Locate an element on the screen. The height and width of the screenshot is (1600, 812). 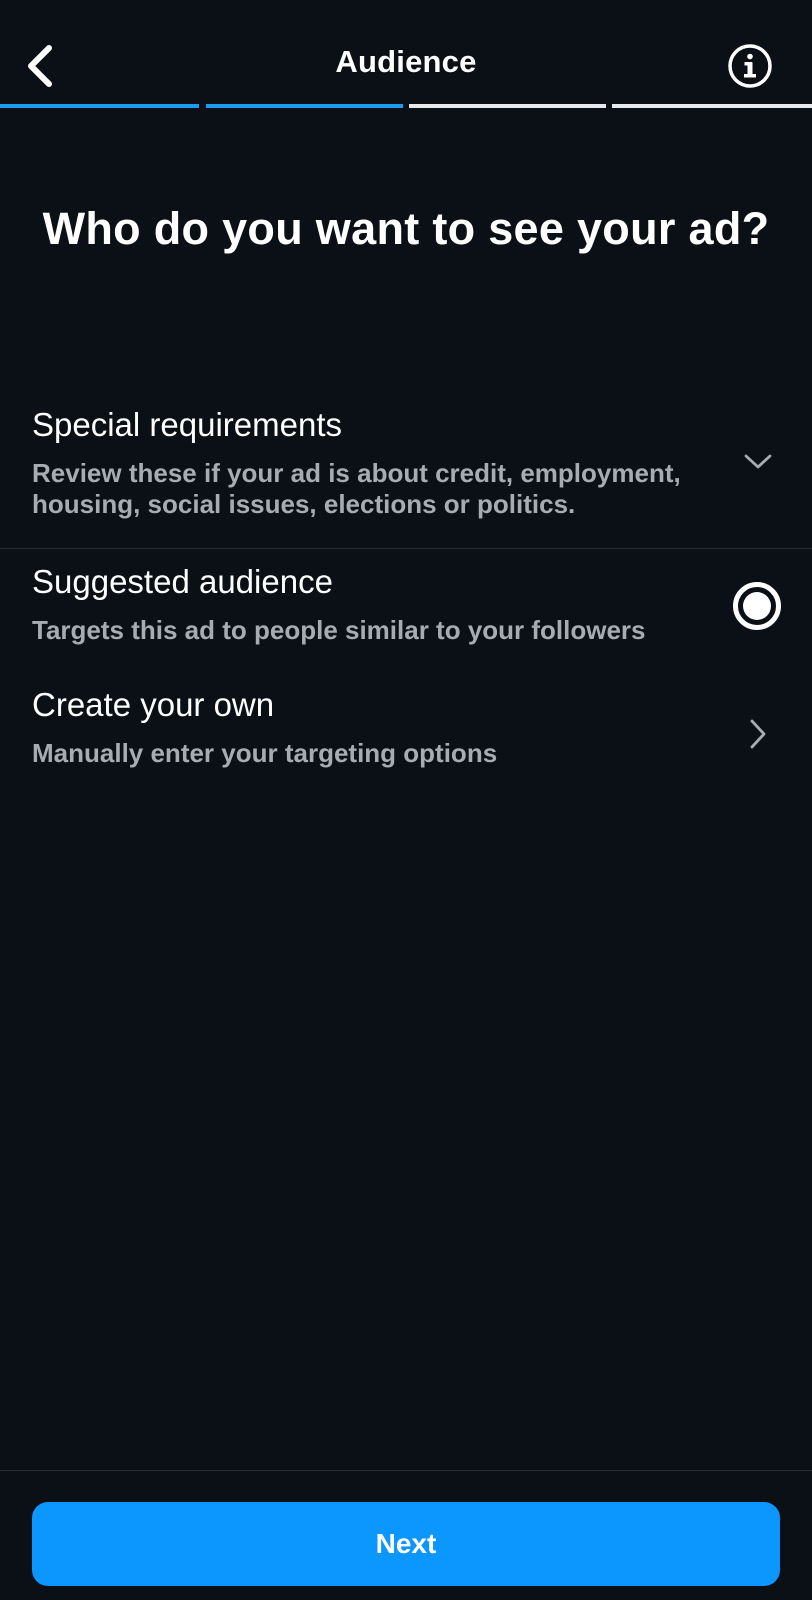
special-requirements-title: Special requirements is located at coordinates (187, 424).